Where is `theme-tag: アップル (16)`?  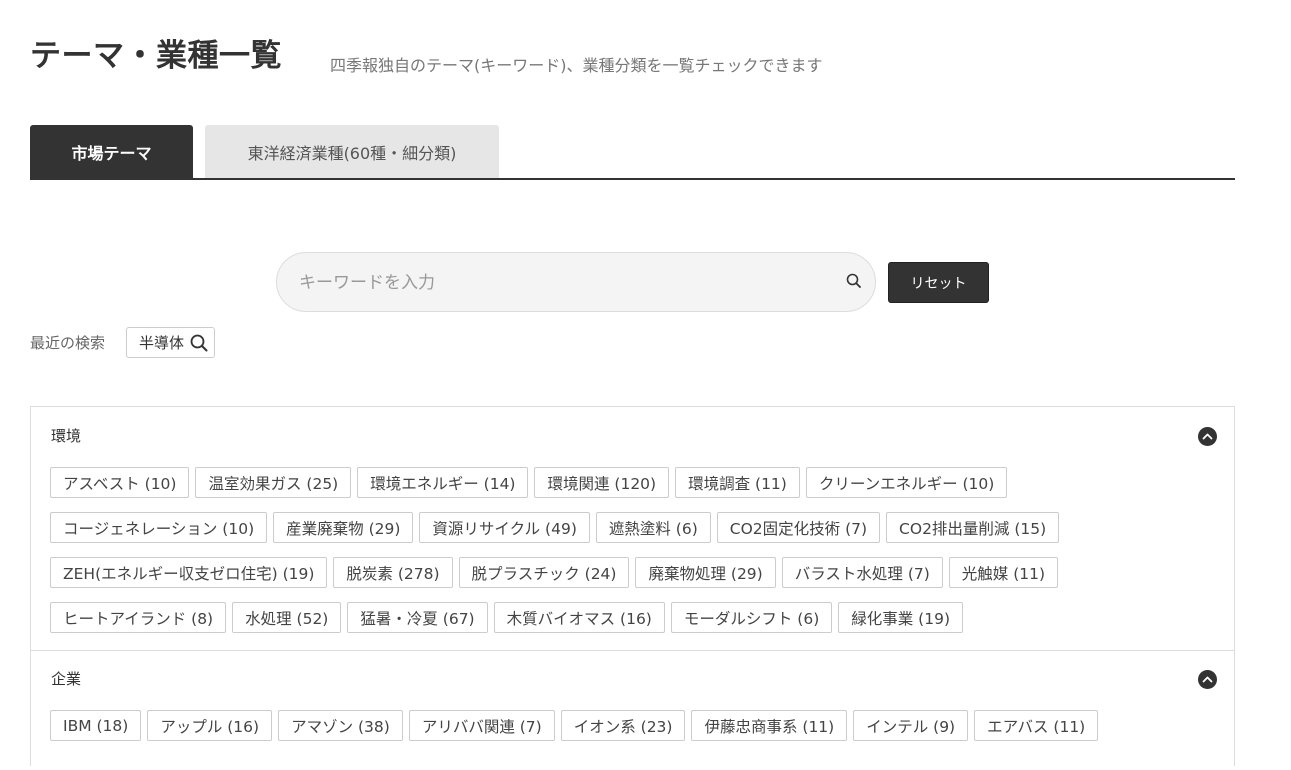 theme-tag: アップル (16) is located at coordinates (210, 725).